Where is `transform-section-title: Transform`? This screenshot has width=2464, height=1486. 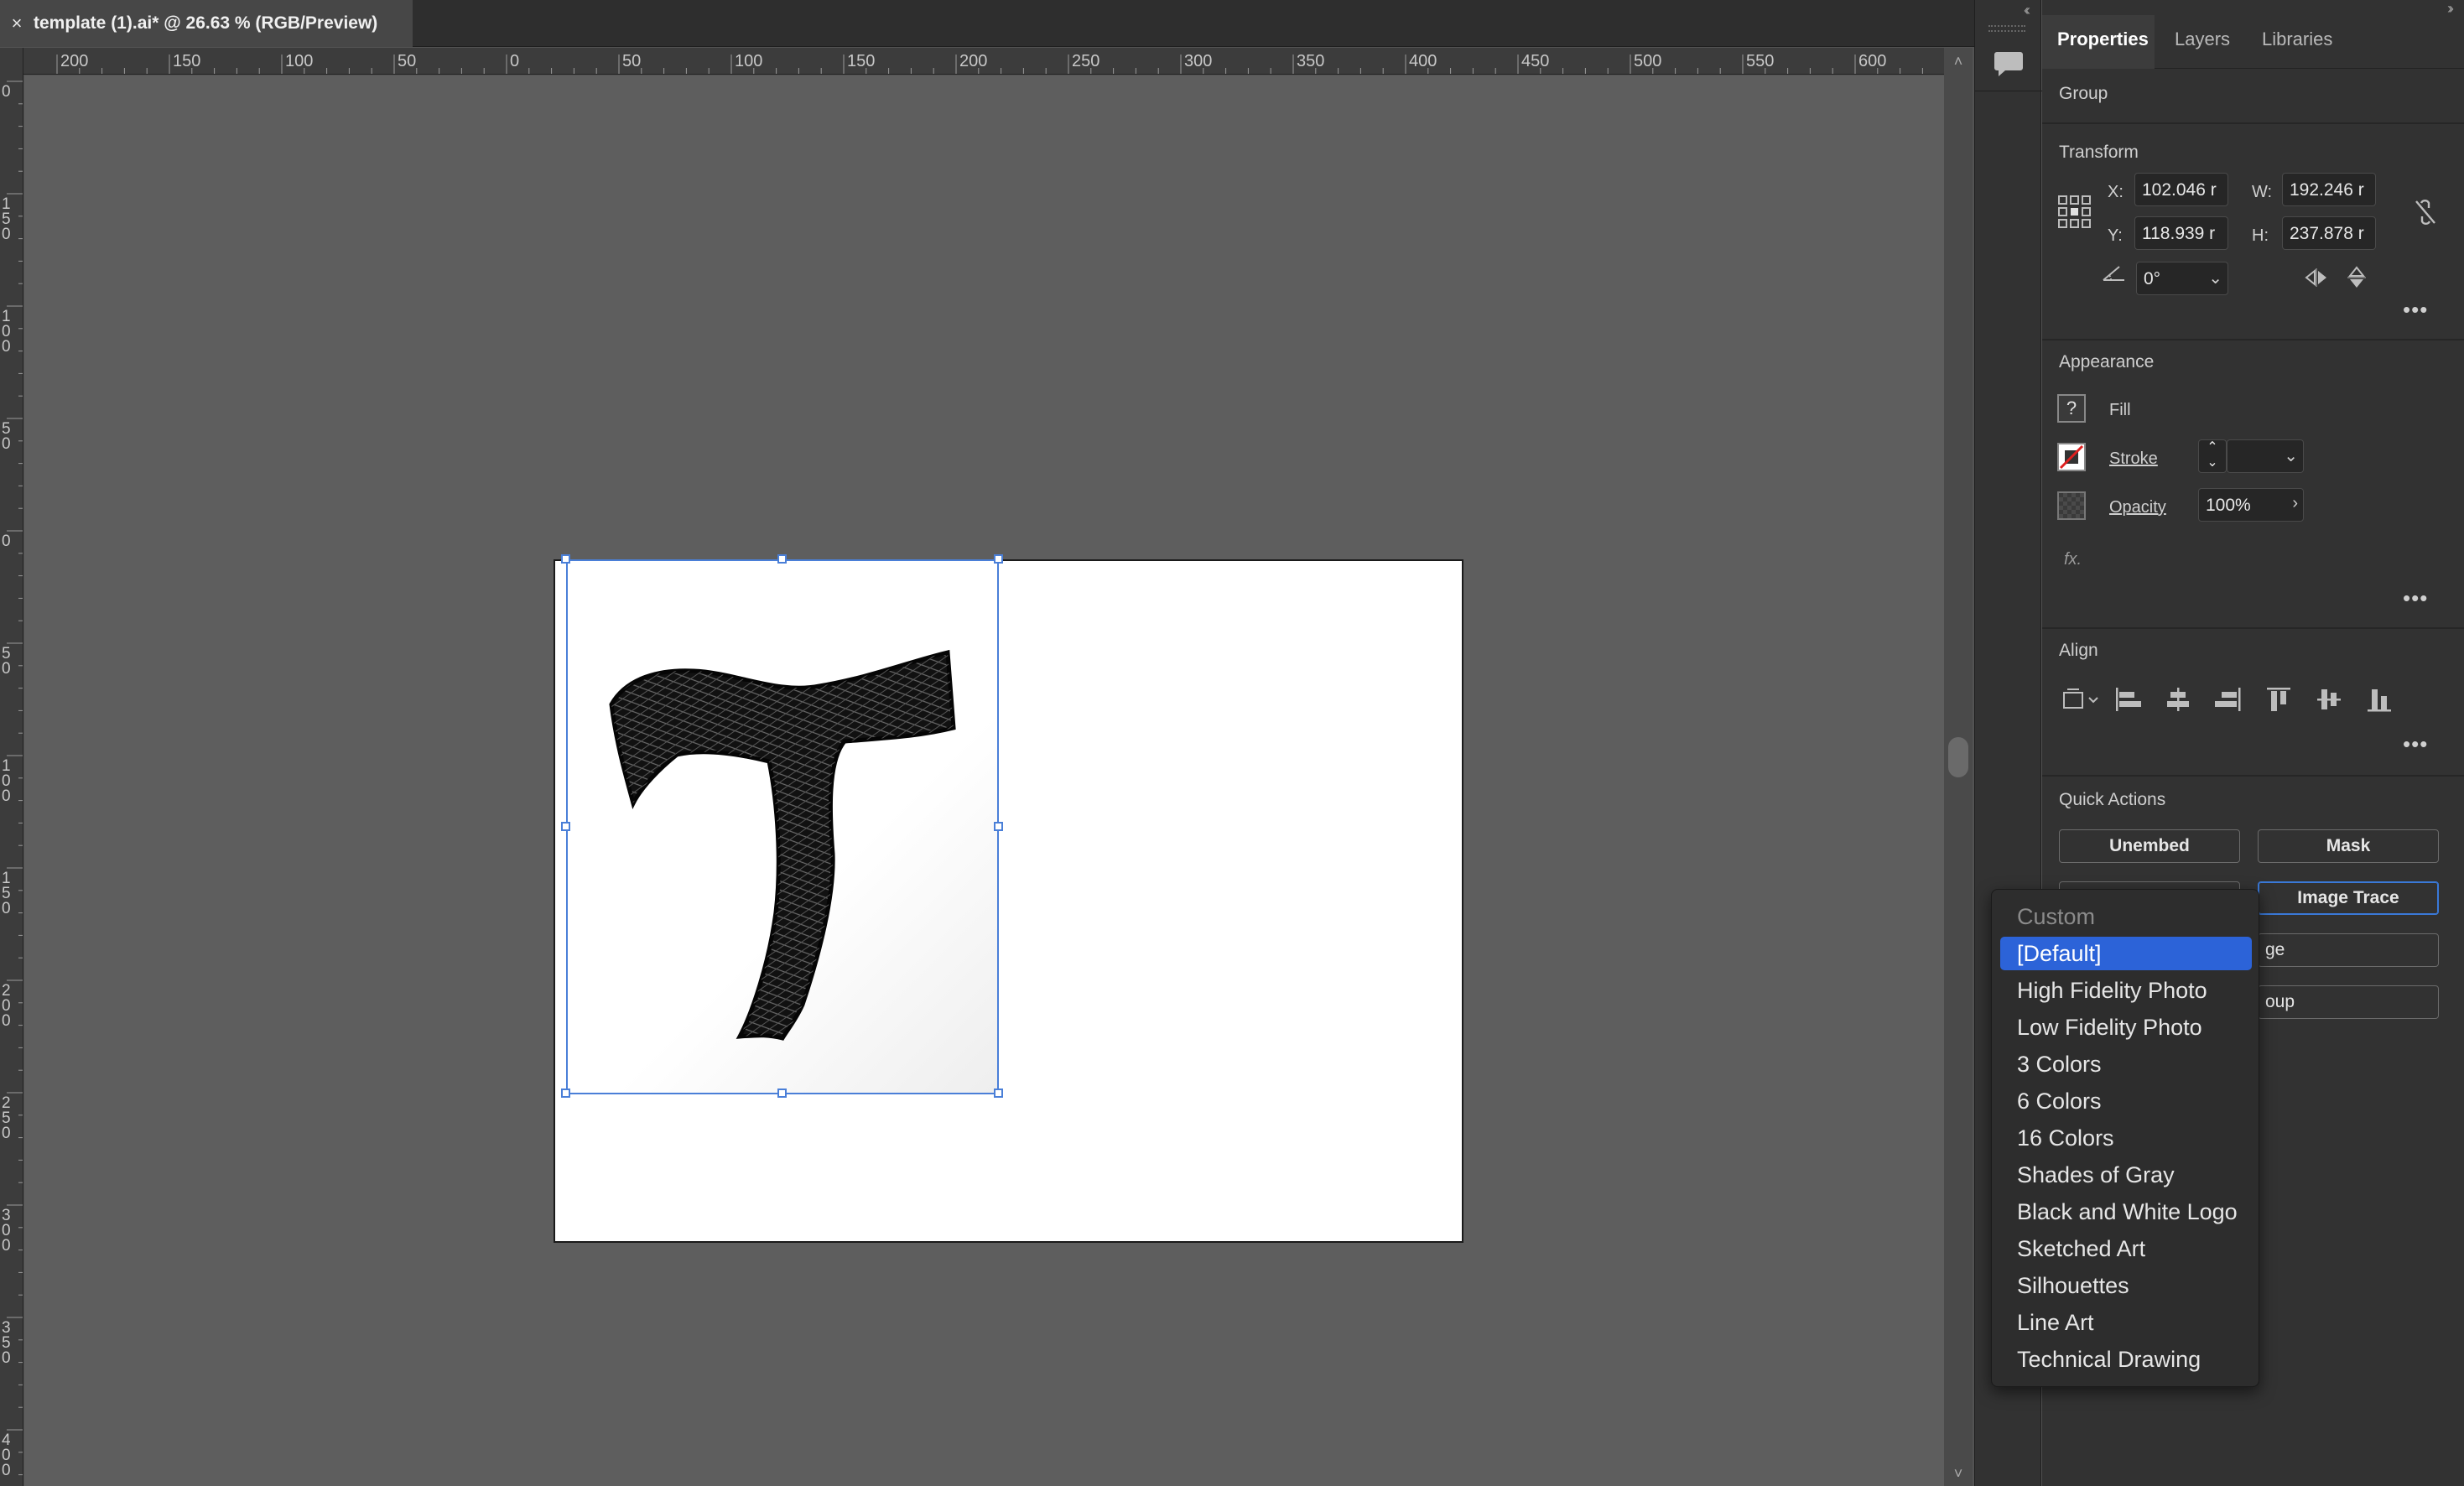 transform-section-title: Transform is located at coordinates (2099, 152).